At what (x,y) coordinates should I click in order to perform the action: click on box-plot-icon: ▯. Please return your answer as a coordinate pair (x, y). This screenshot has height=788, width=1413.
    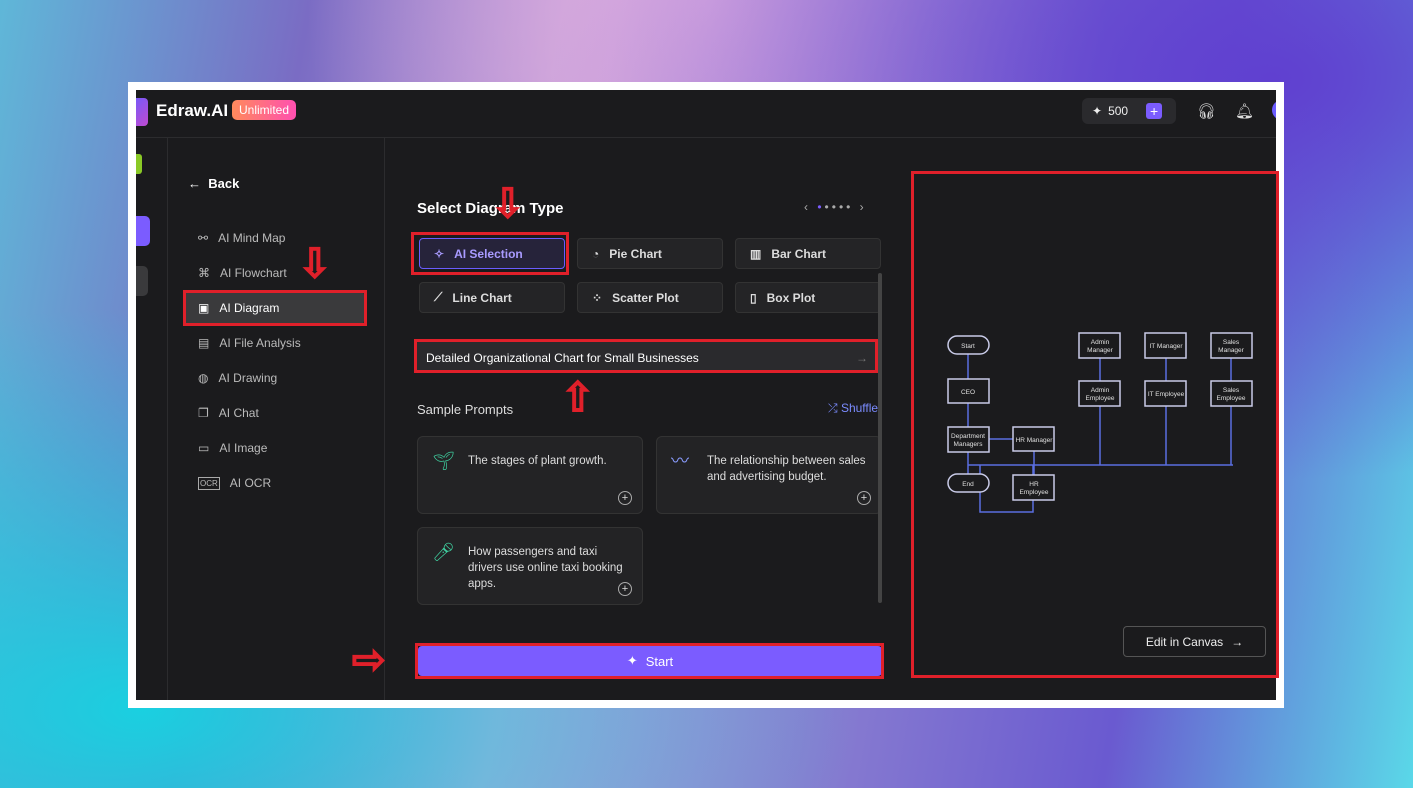
    Looking at the image, I should click on (753, 297).